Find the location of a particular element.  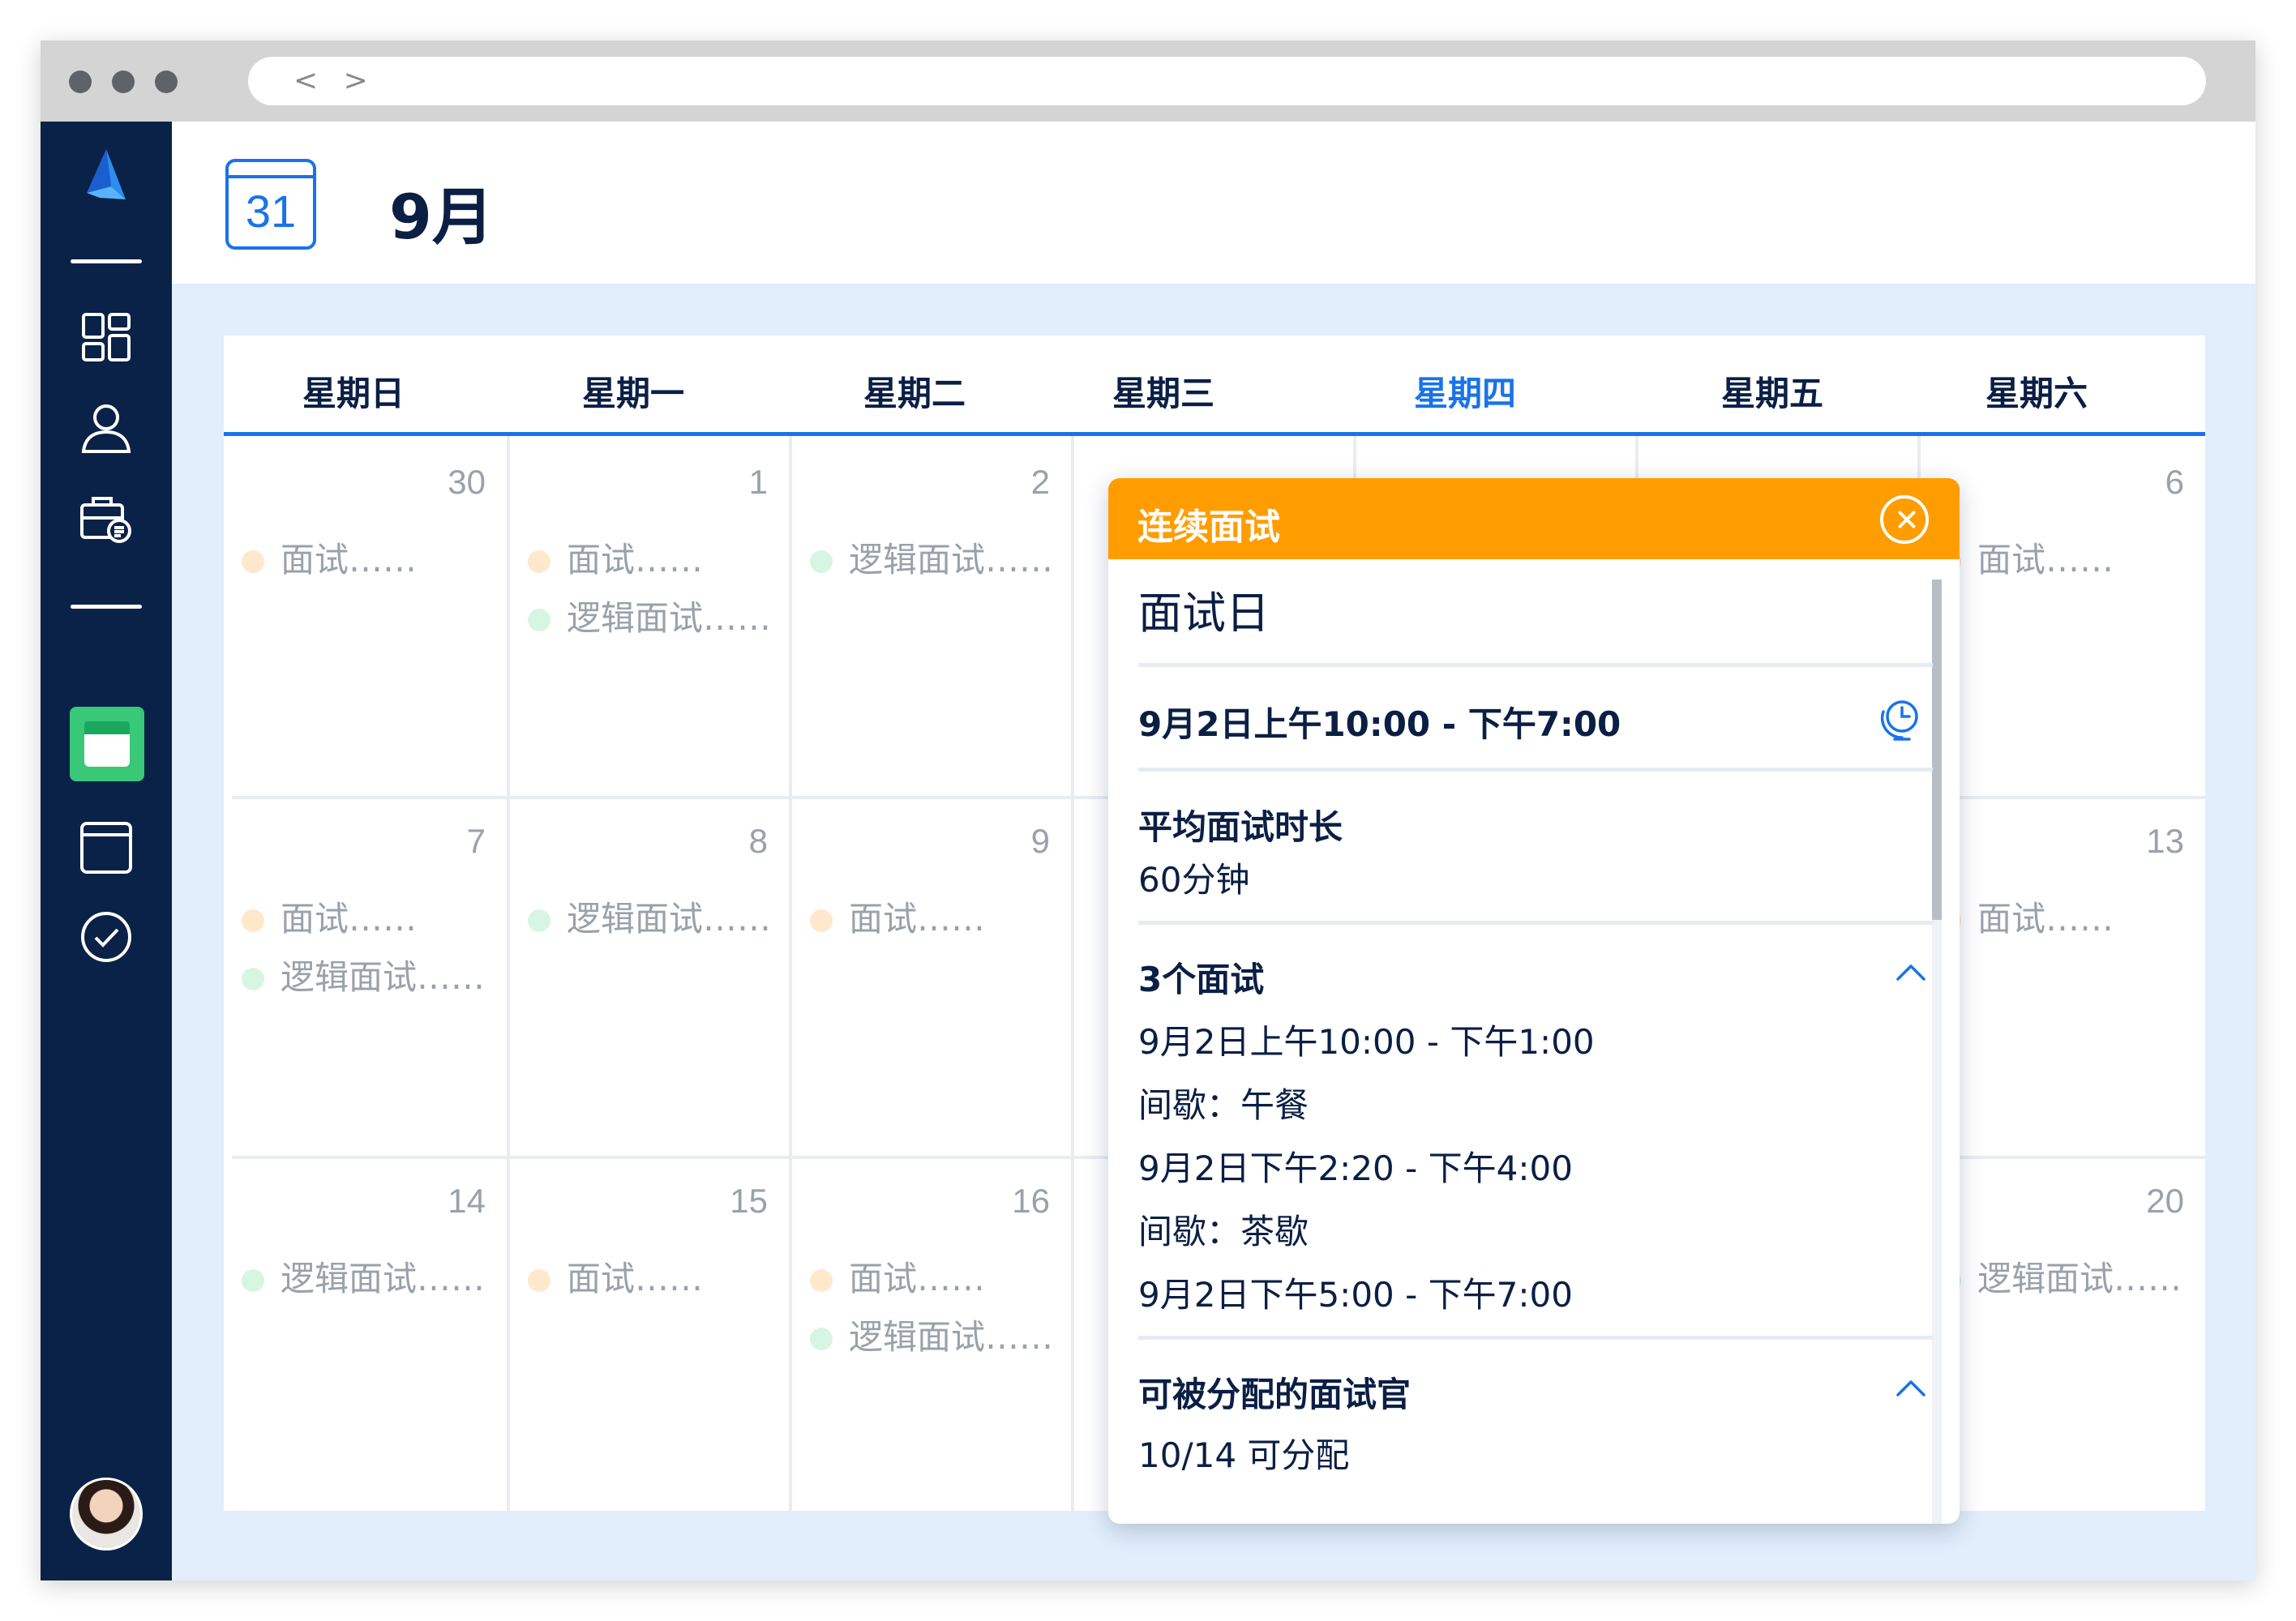

page-header: 31 9月 is located at coordinates (1214, 203).